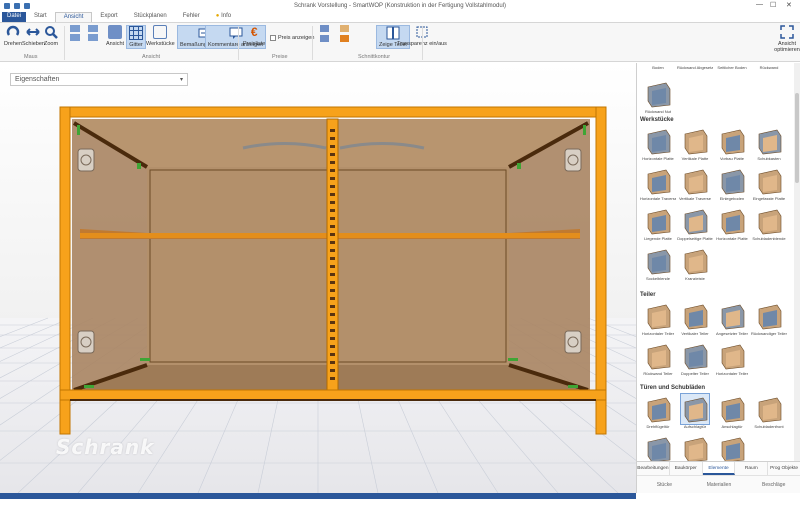  I want to click on element-tile: Rückwand Nut, so click(658, 99).